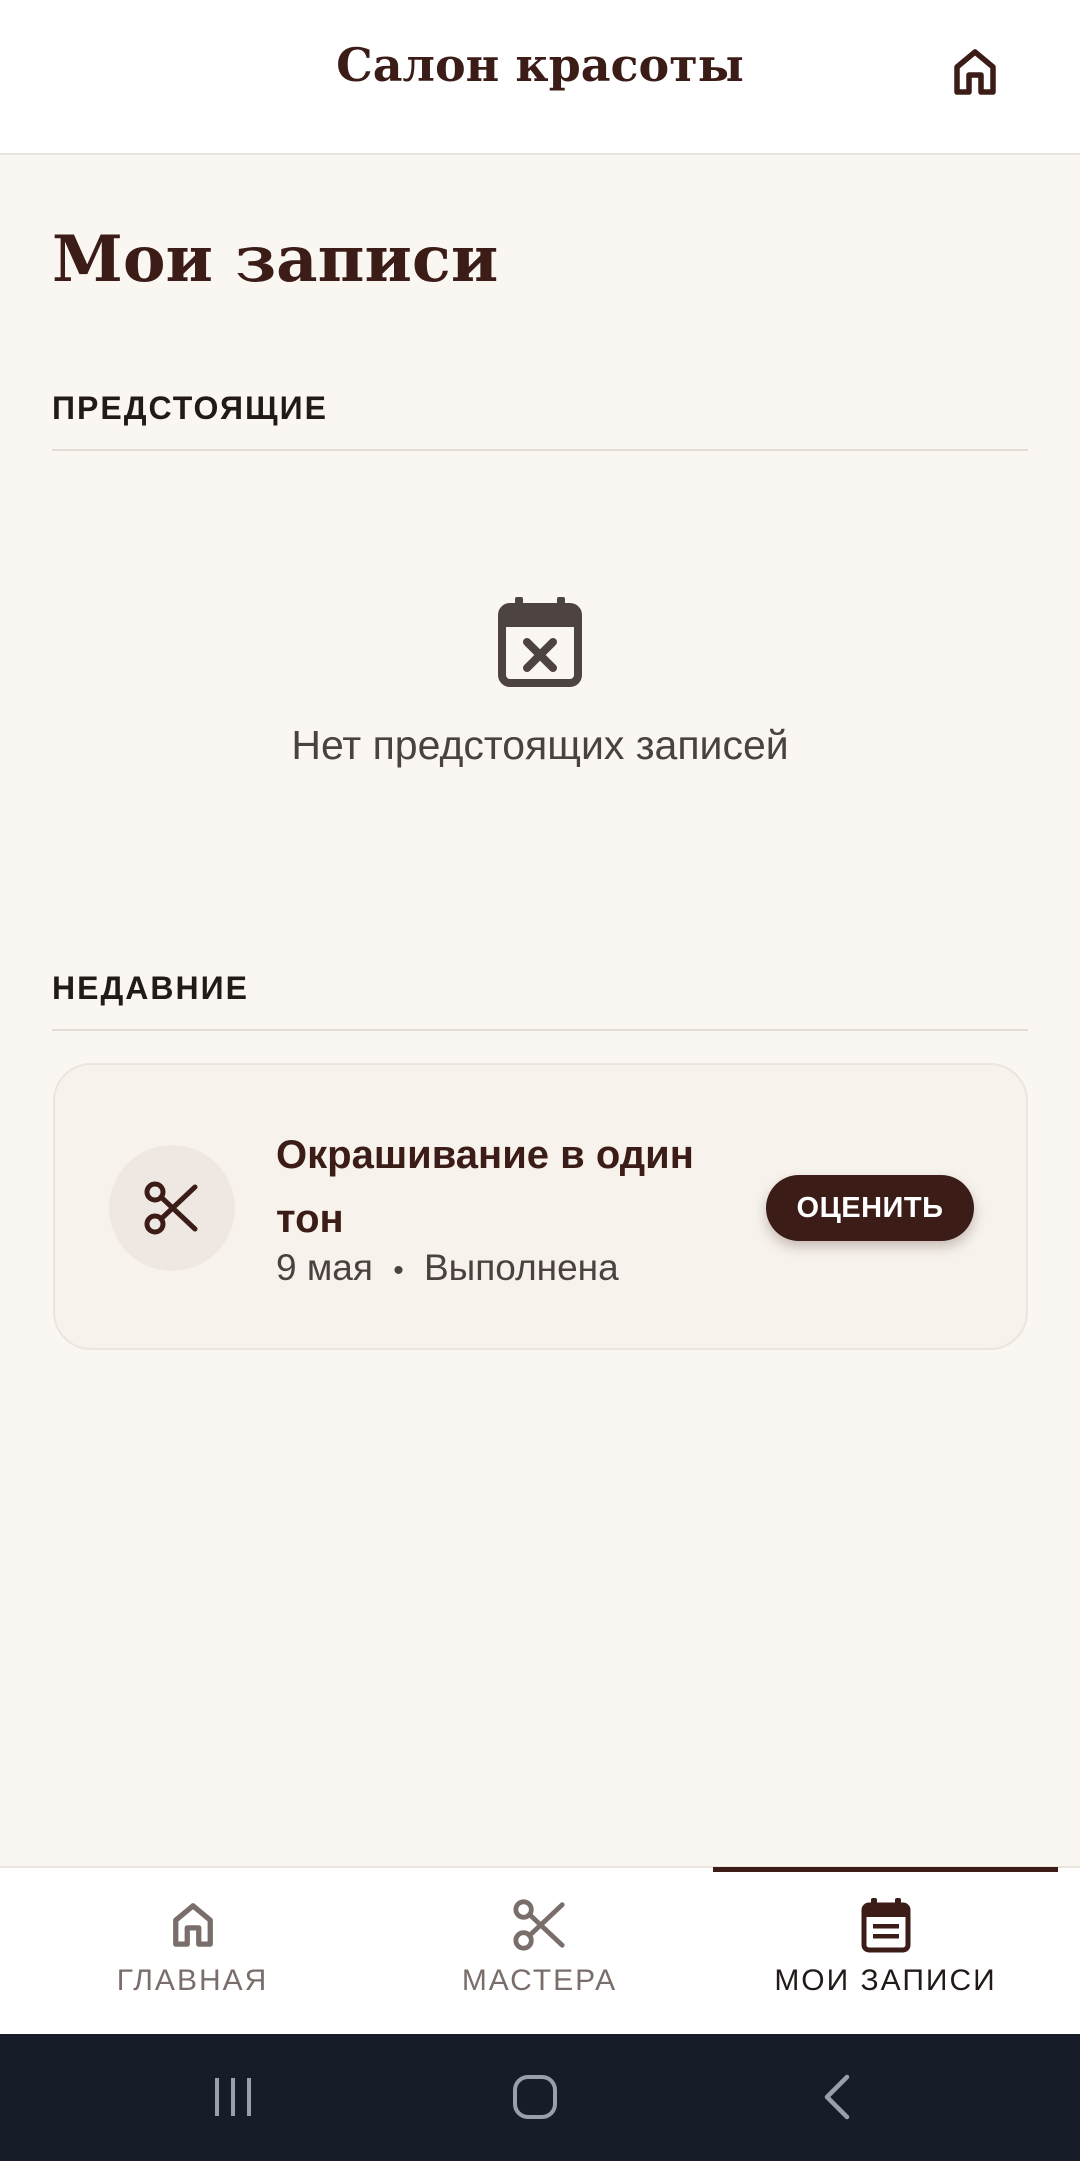 The width and height of the screenshot is (1080, 2161). I want to click on app-title: Салон красоты, so click(540, 65).